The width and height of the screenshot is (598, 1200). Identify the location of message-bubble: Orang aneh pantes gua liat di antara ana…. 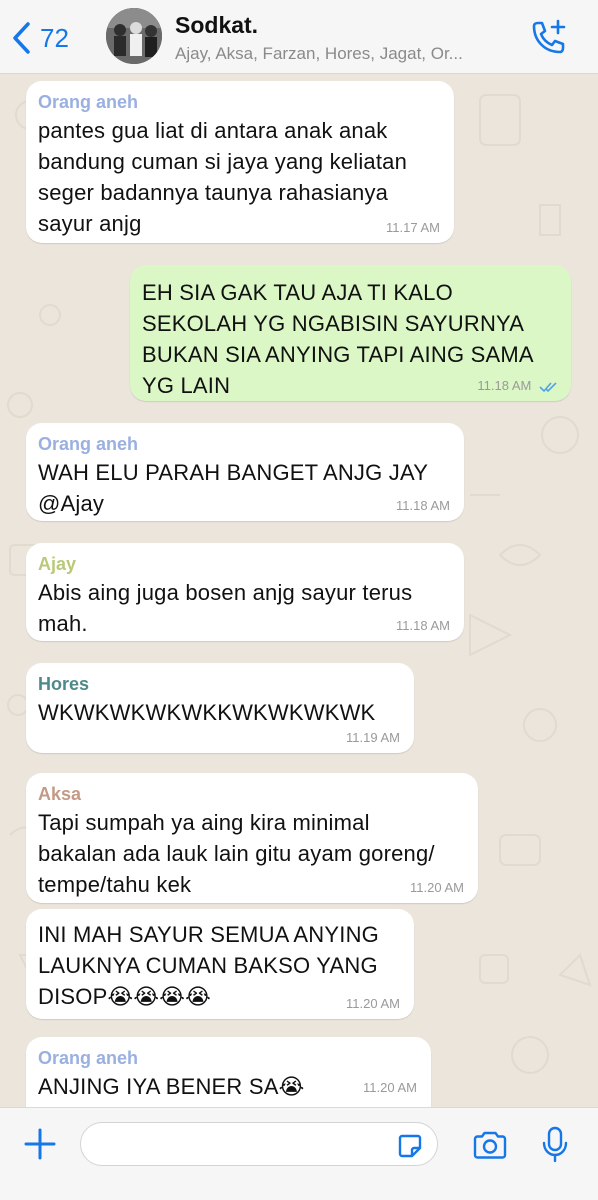
(240, 162).